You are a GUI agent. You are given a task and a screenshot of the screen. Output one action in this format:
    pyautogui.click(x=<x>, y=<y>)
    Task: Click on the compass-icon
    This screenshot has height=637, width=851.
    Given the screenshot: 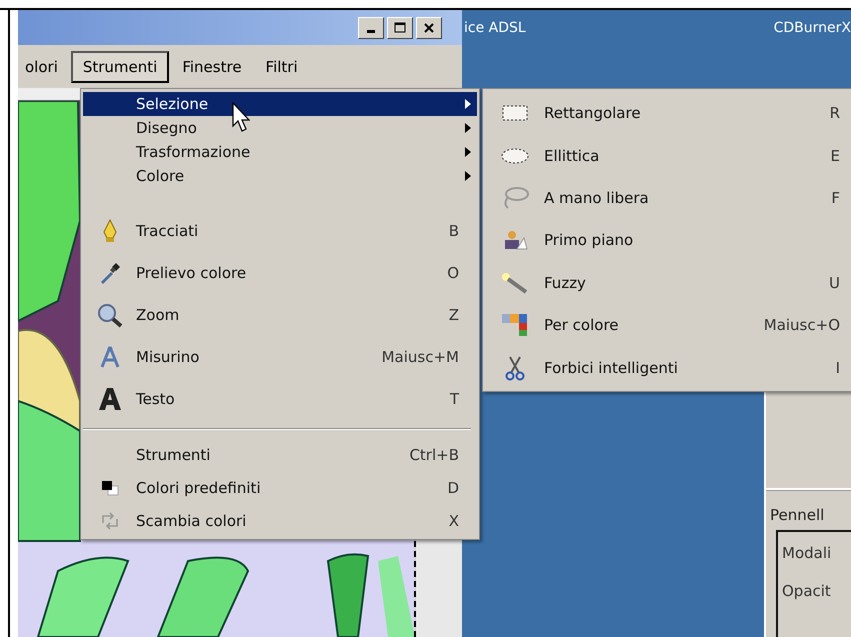 What is the action you would take?
    pyautogui.click(x=109, y=357)
    